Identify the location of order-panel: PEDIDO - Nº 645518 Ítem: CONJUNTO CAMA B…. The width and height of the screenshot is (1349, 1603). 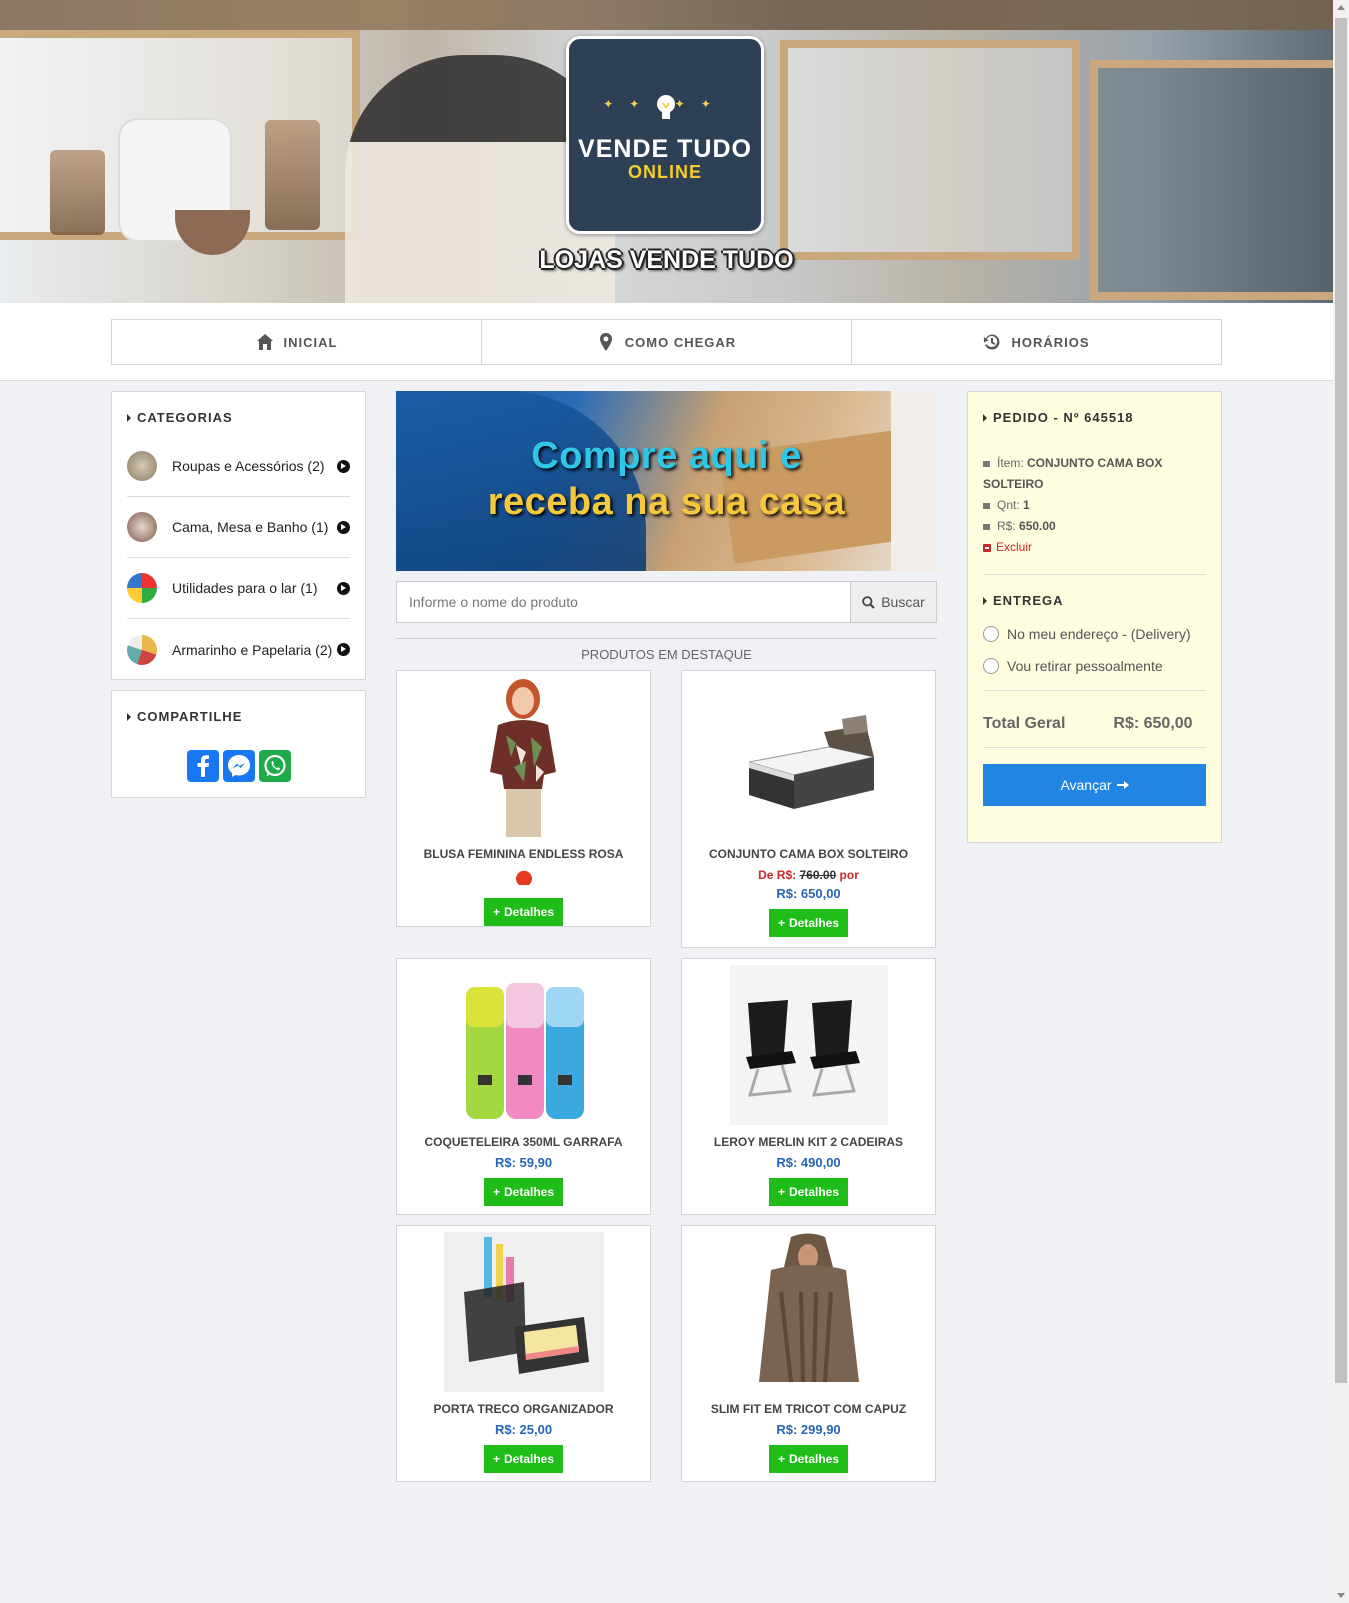
(1094, 617).